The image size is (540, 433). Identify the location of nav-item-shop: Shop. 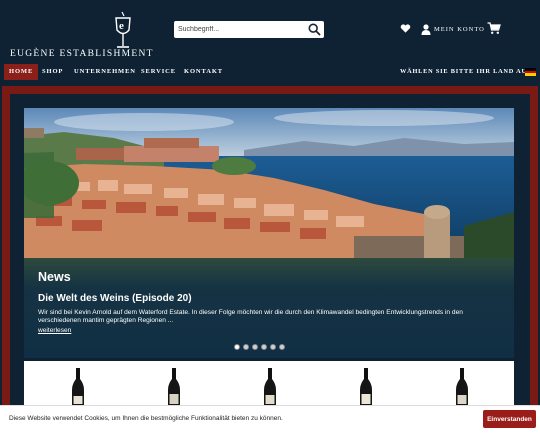
(52, 72).